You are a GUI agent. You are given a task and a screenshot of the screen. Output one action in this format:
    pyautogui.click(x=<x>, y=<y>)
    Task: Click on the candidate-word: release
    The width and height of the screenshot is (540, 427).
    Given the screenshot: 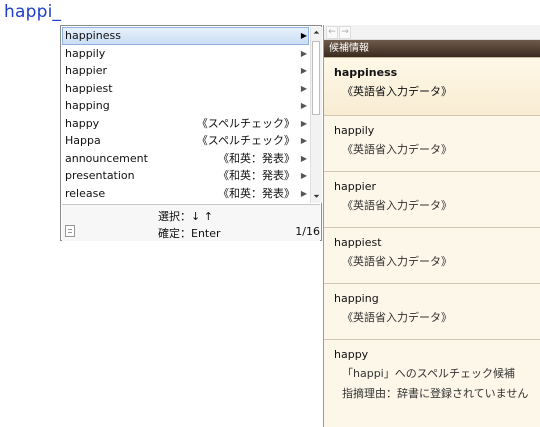 What is the action you would take?
    pyautogui.click(x=85, y=193)
    